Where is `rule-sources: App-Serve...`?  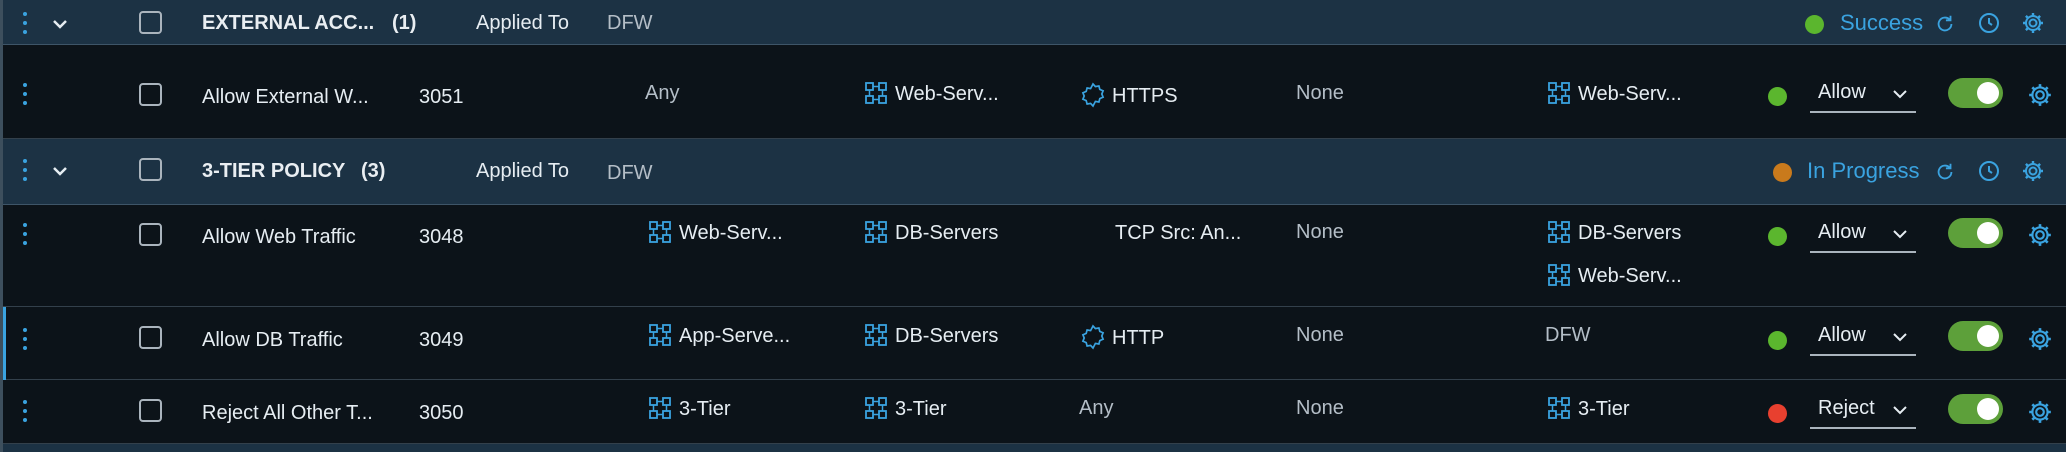
rule-sources: App-Serve... is located at coordinates (719, 336).